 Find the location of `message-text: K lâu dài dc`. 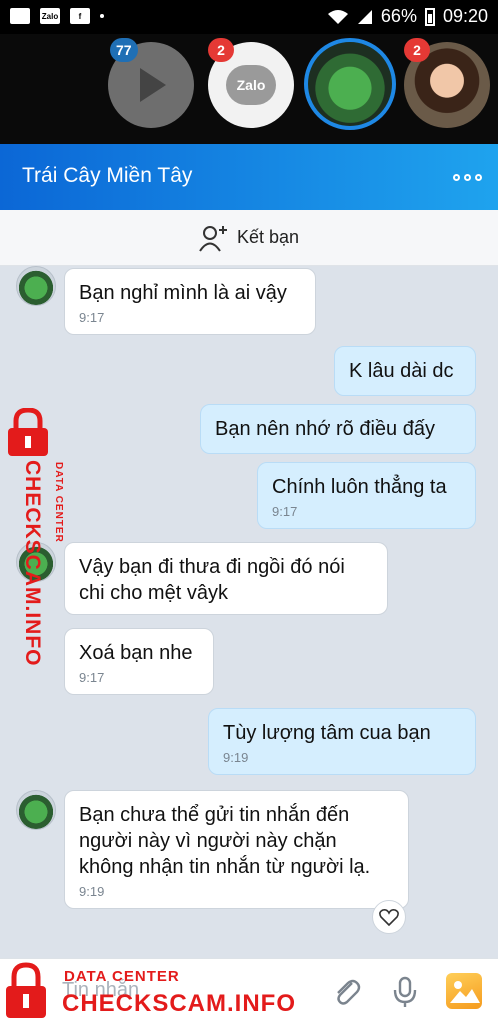

message-text: K lâu dài dc is located at coordinates (401, 371).